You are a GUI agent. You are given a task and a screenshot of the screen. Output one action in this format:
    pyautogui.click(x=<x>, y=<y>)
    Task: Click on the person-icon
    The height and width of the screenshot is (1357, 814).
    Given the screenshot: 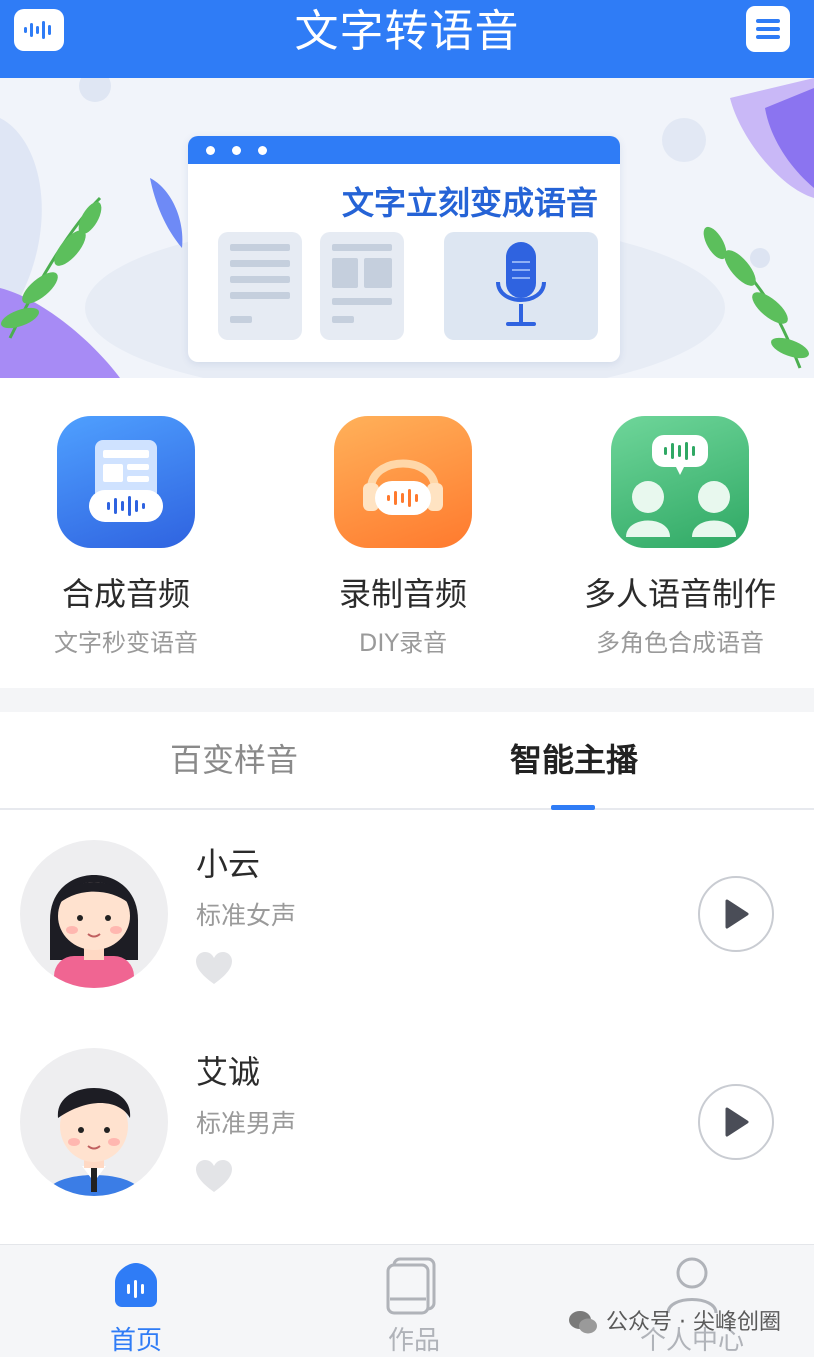 What is the action you would take?
    pyautogui.click(x=692, y=1285)
    